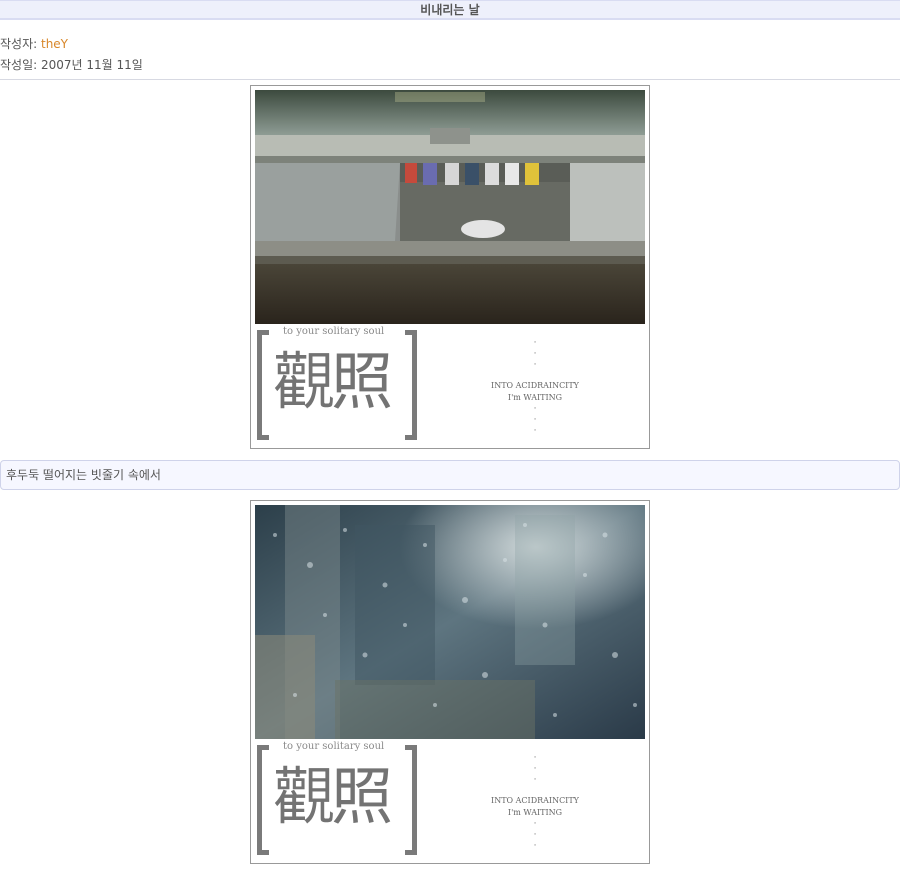 This screenshot has height=894, width=900. What do you see at coordinates (450, 79) in the screenshot?
I see `divider` at bounding box center [450, 79].